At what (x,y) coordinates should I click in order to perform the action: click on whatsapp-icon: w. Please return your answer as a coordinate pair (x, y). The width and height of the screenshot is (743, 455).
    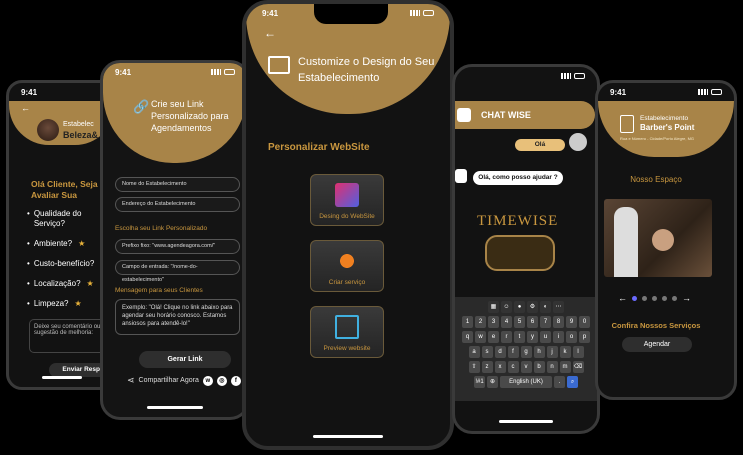
    Looking at the image, I should click on (207, 380).